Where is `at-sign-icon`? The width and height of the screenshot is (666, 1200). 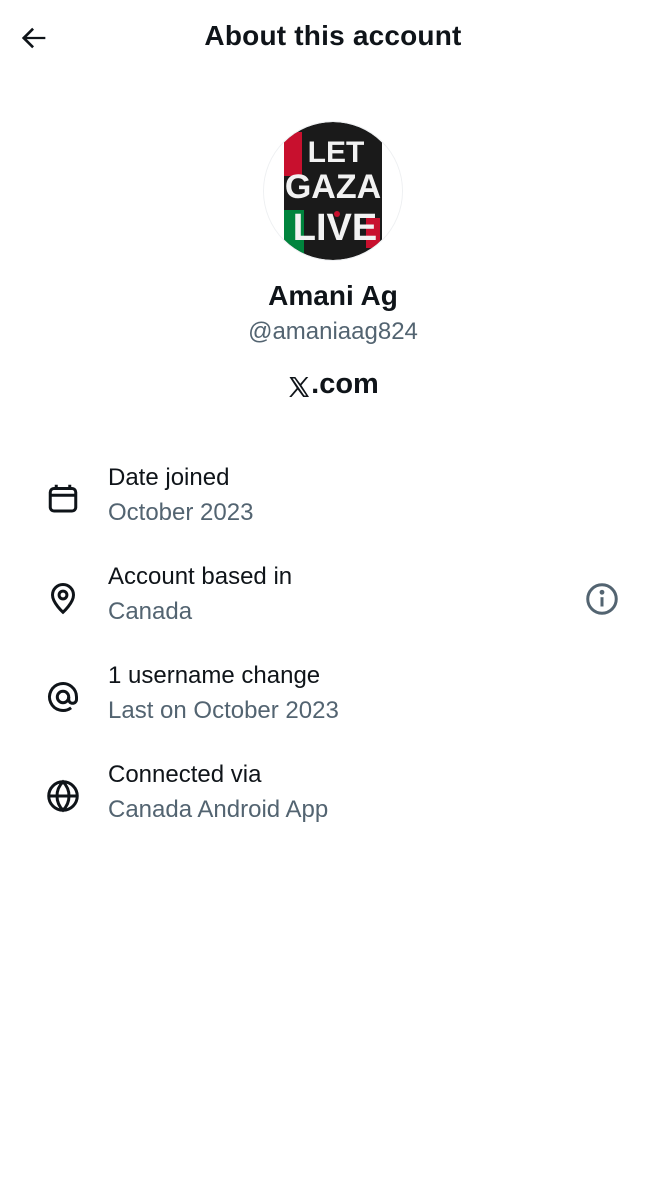
at-sign-icon is located at coordinates (63, 697).